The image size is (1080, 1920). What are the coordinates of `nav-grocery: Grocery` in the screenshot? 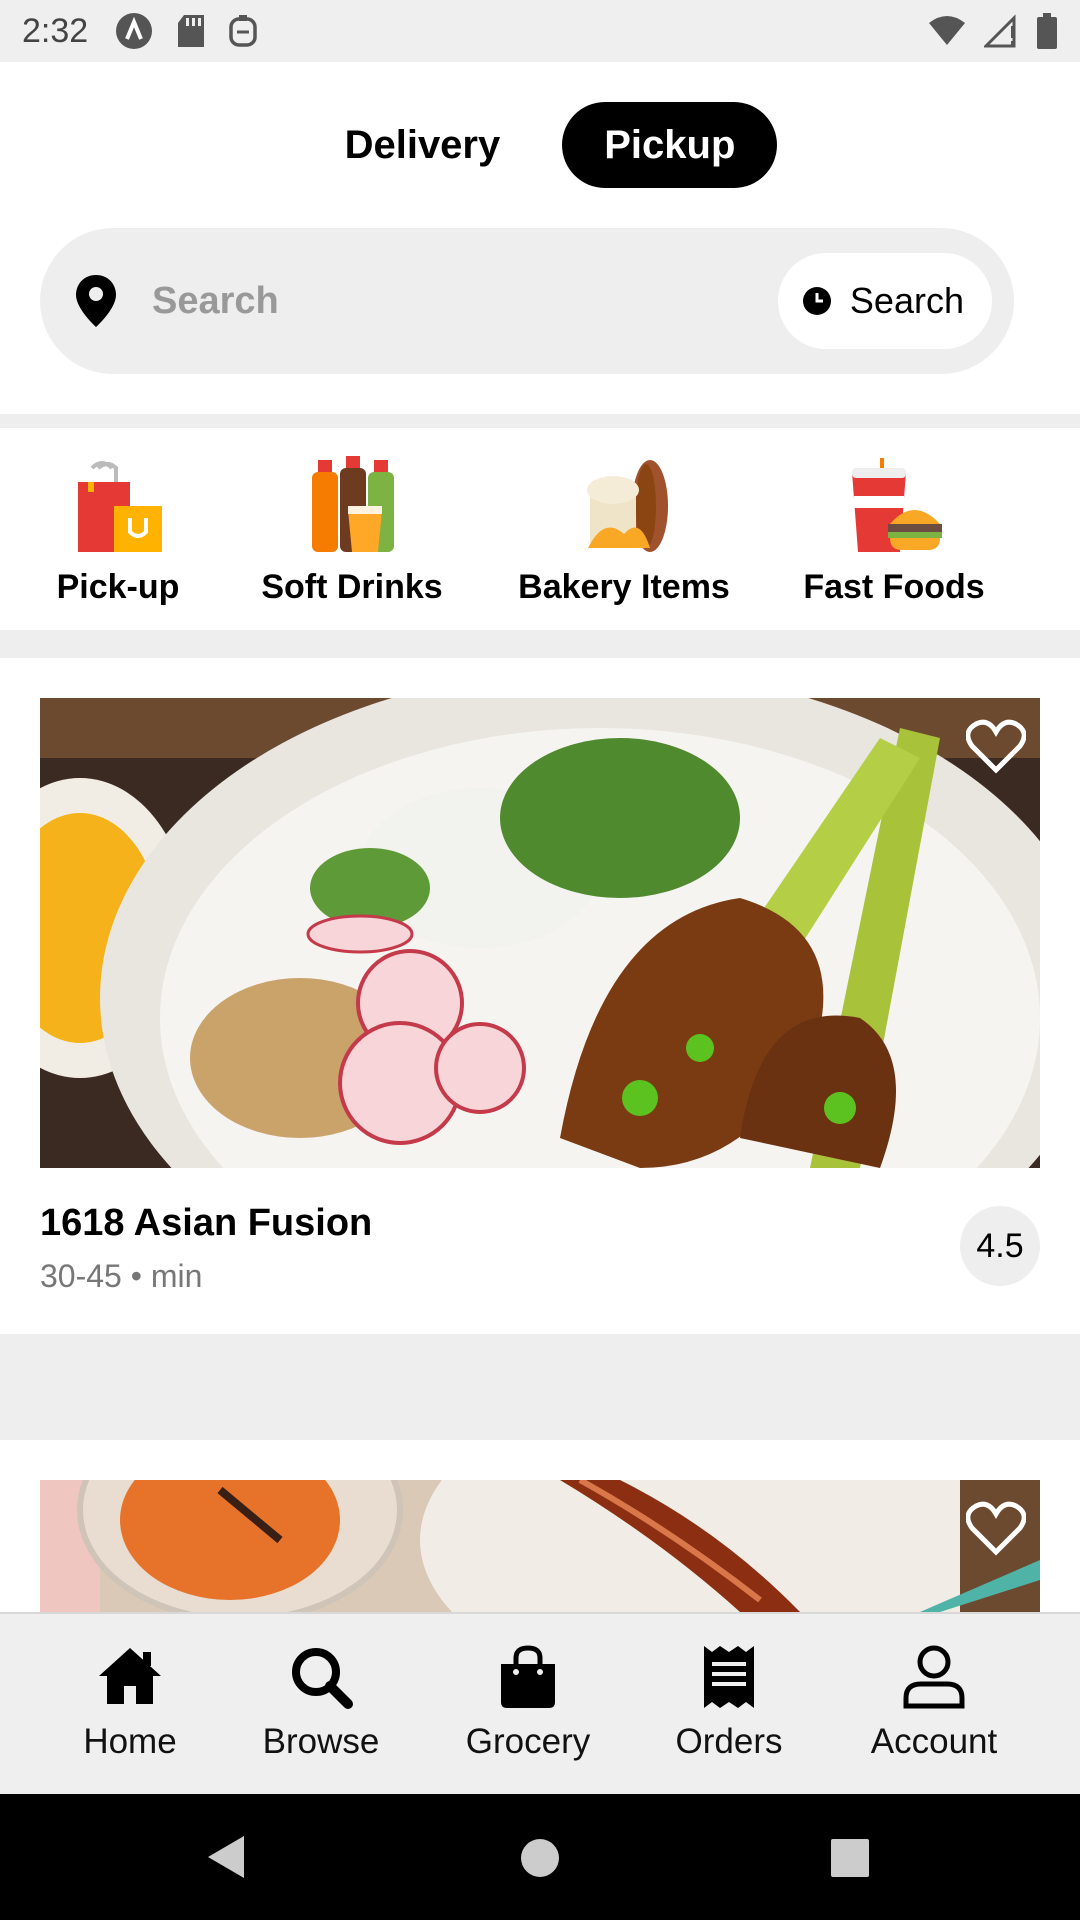 It's located at (528, 1705).